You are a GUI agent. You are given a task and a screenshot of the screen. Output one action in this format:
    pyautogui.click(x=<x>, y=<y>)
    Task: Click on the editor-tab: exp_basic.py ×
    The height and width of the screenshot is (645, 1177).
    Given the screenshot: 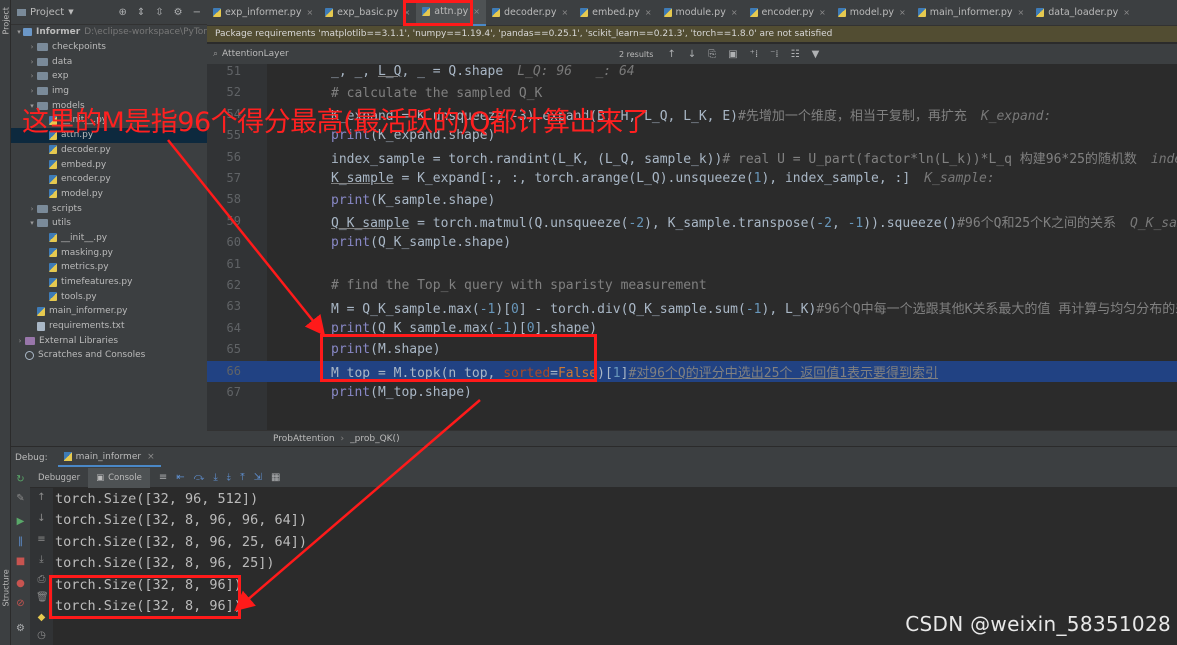 What is the action you would take?
    pyautogui.click(x=367, y=13)
    